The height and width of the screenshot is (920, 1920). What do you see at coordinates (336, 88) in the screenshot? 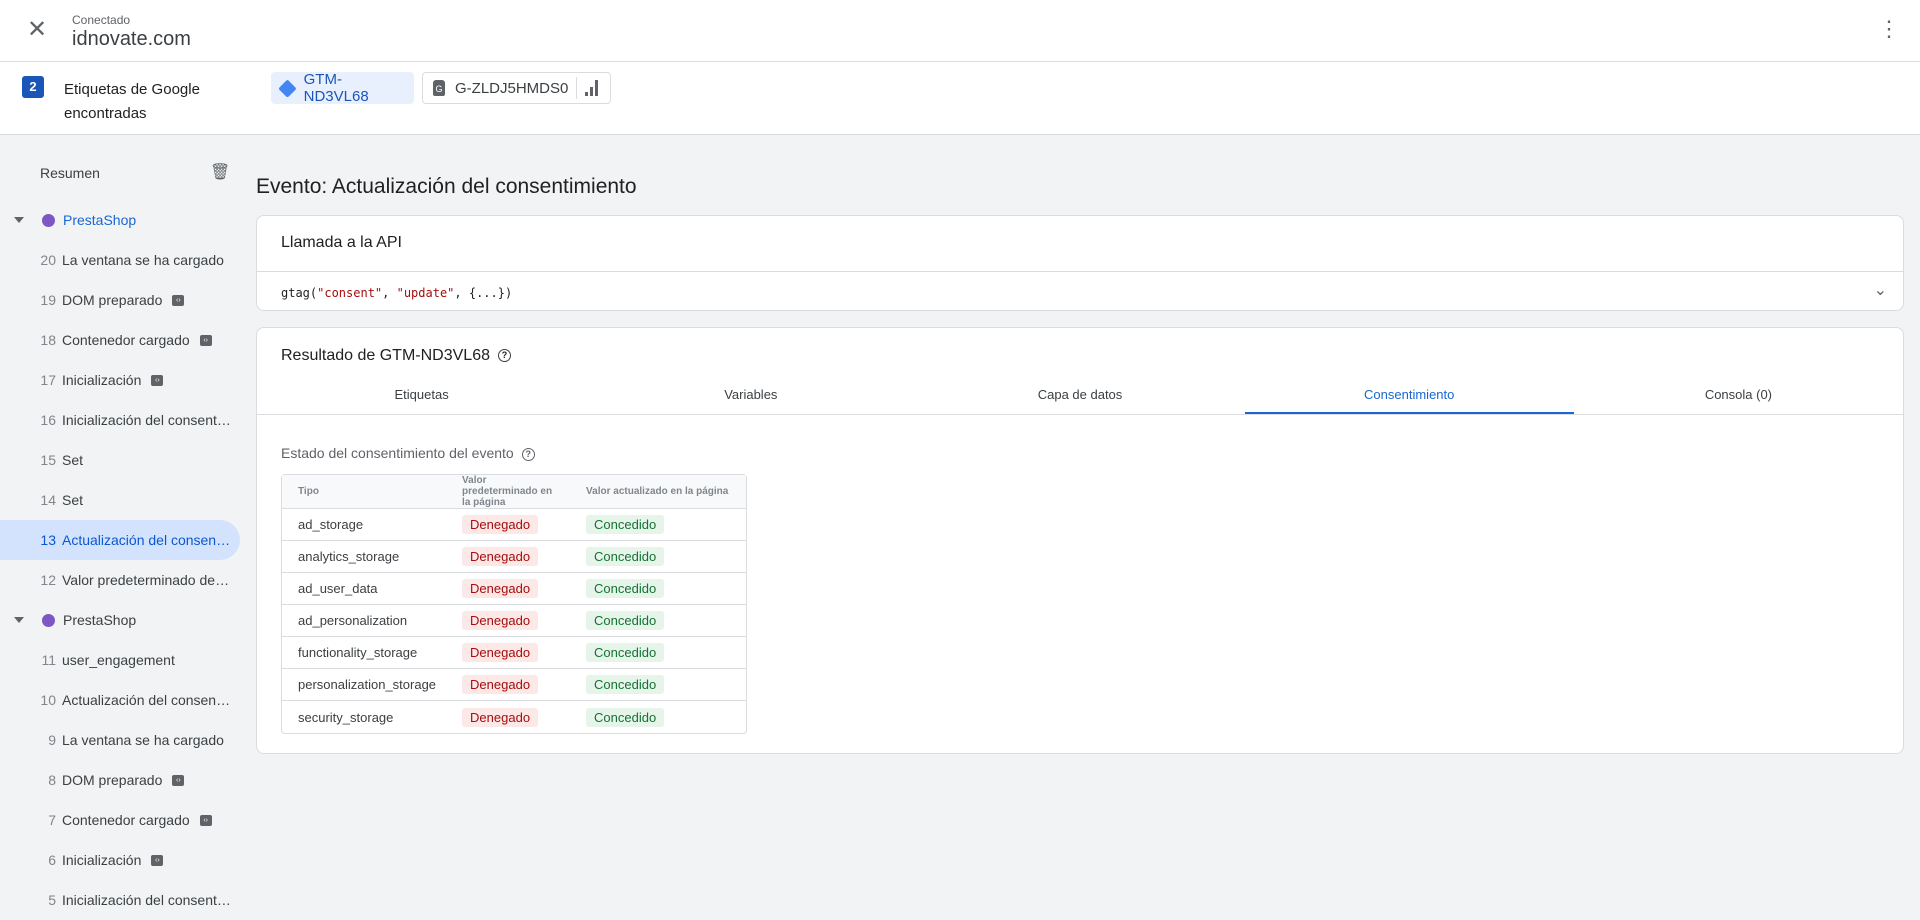
I see `chip-label: GTM-ND3VL68` at bounding box center [336, 88].